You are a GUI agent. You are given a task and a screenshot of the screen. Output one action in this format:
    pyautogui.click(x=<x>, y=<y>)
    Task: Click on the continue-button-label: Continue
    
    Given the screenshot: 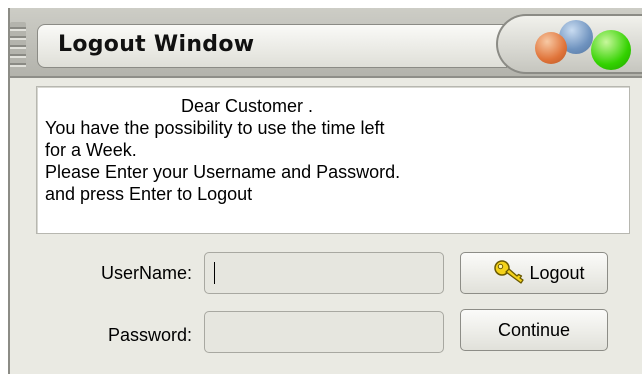 What is the action you would take?
    pyautogui.click(x=534, y=329)
    